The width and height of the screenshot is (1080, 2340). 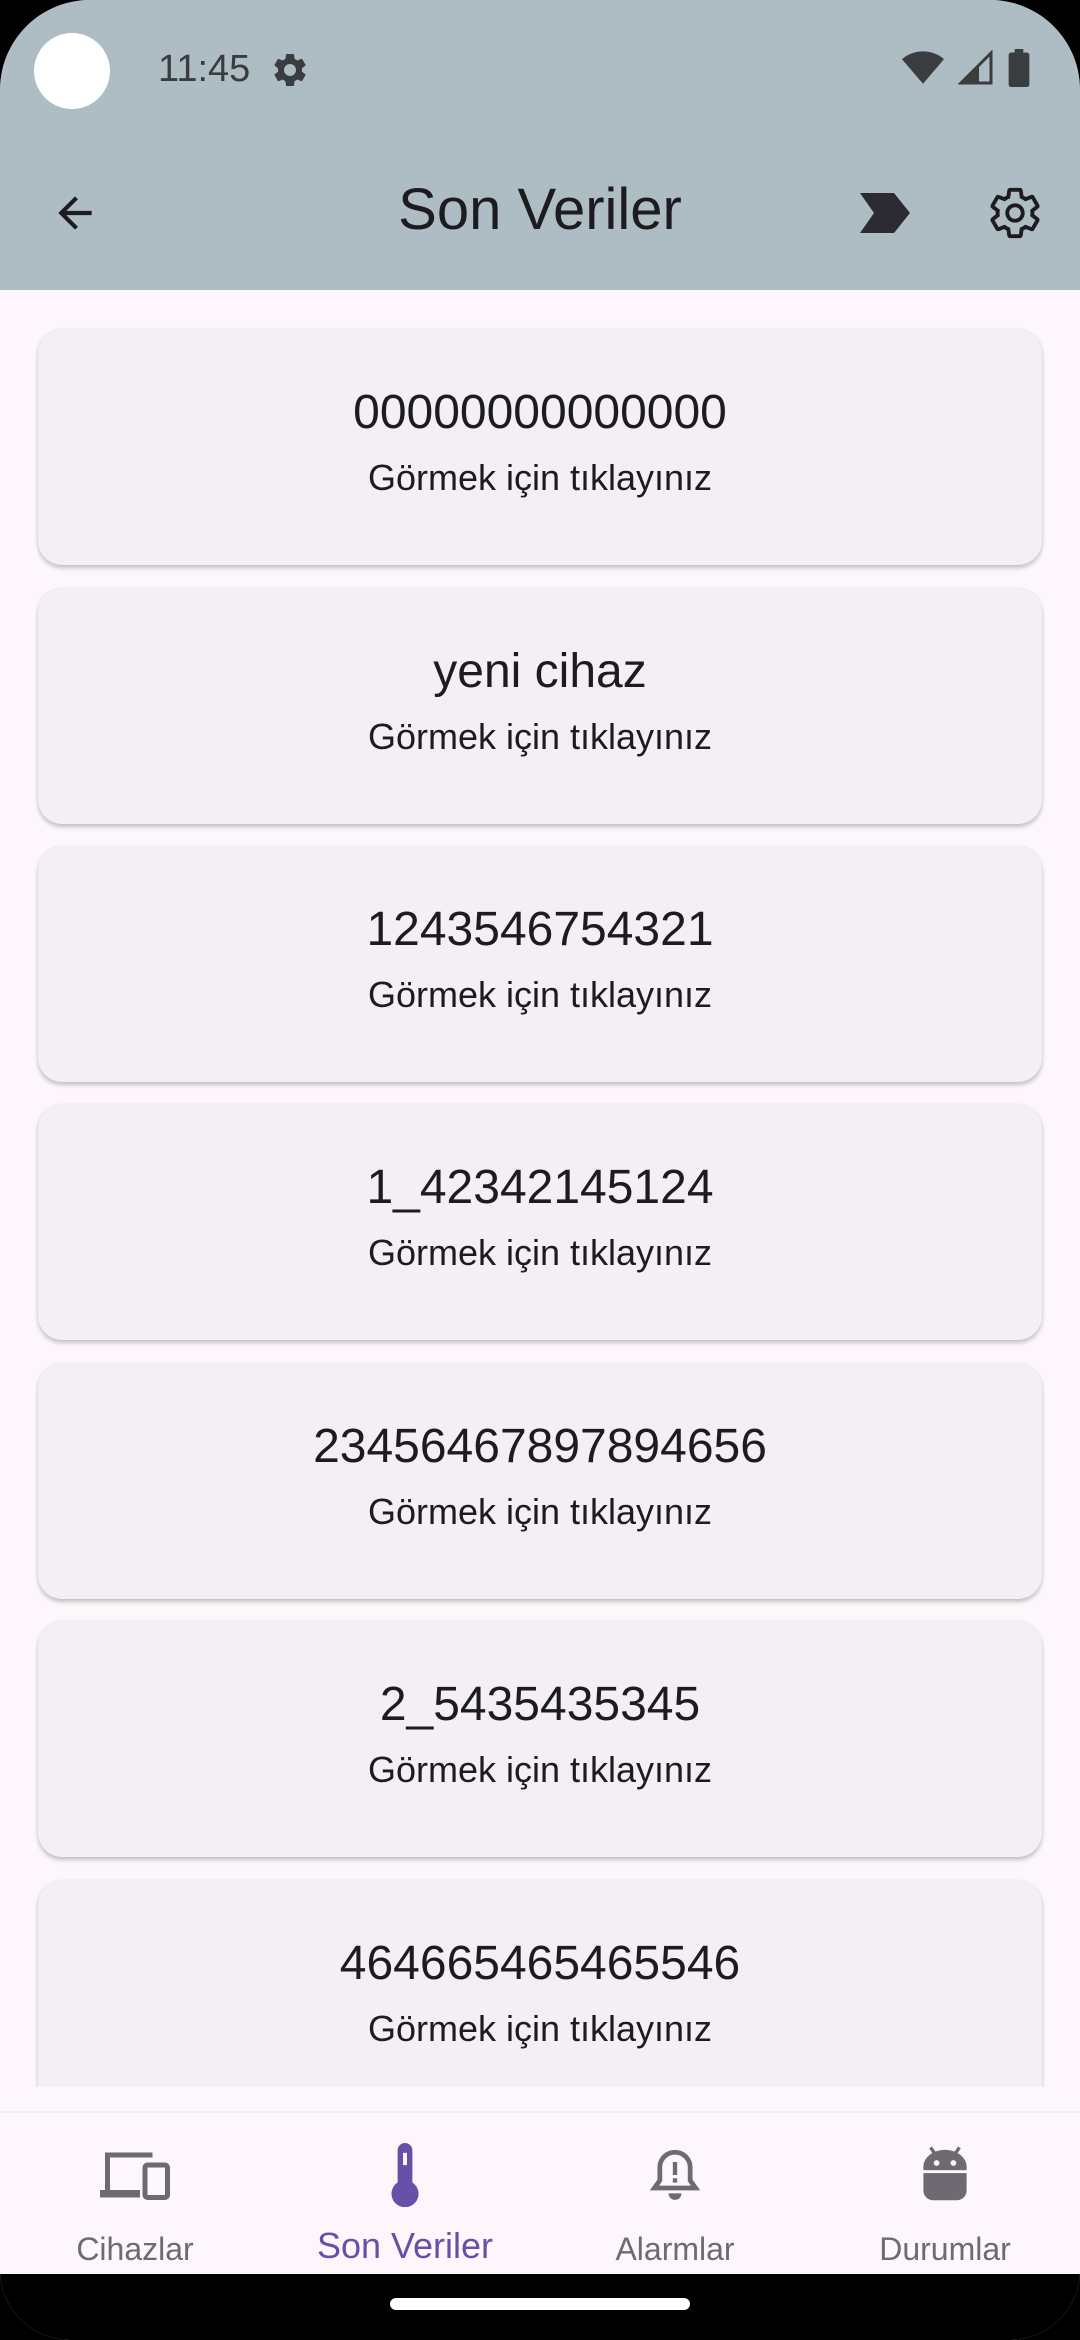 I want to click on alarm-bell-icon, so click(x=675, y=2175).